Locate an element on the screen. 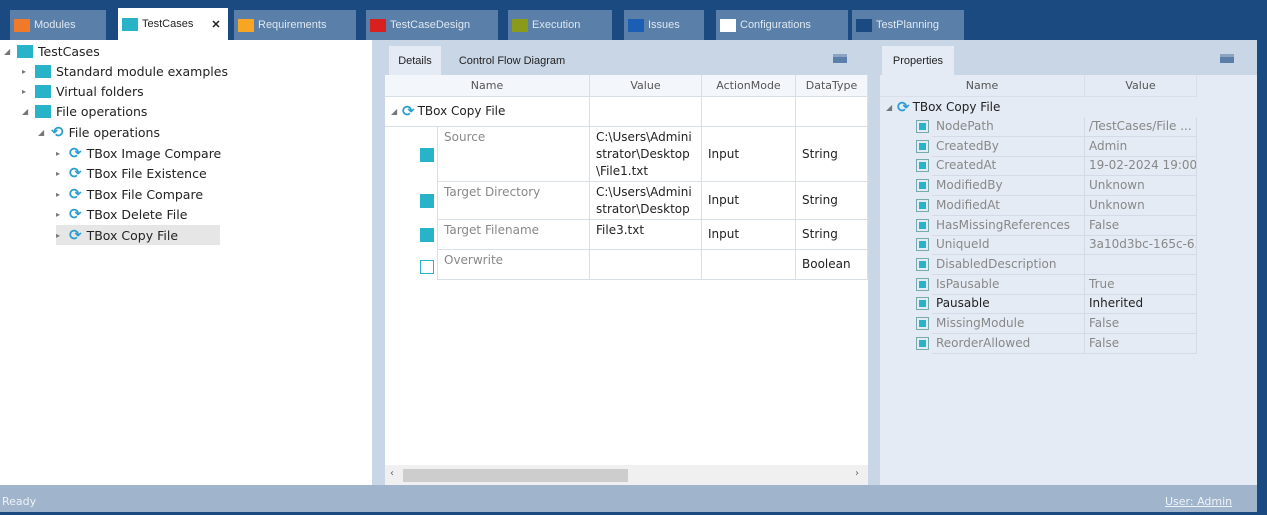 The image size is (1267, 515). parameter-value: C:\Users\Administrator\Desktop\File1.txt is located at coordinates (646, 154).